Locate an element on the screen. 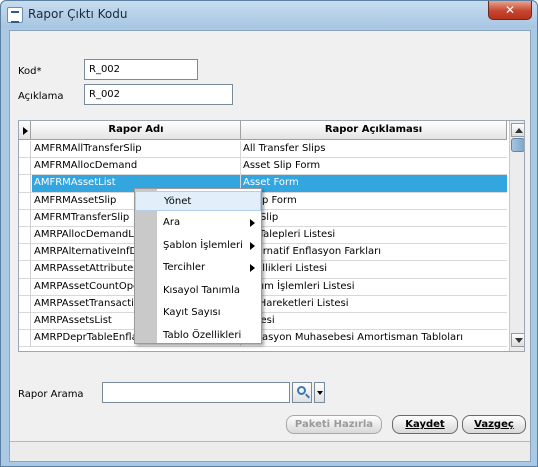 The height and width of the screenshot is (467, 538). cell-rapor-aciklamasi: Özellikleri Listesi is located at coordinates (374, 269).